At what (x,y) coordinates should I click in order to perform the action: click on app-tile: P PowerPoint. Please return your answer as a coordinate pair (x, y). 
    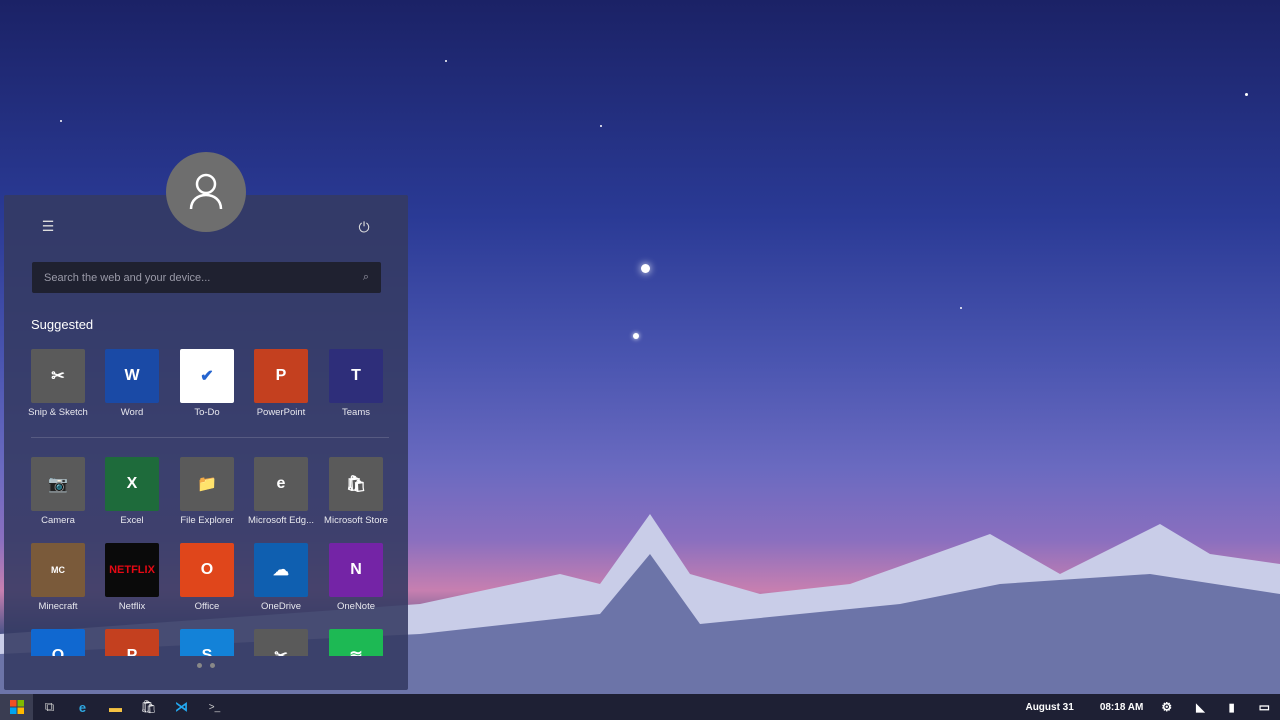
    Looking at the image, I should click on (281, 383).